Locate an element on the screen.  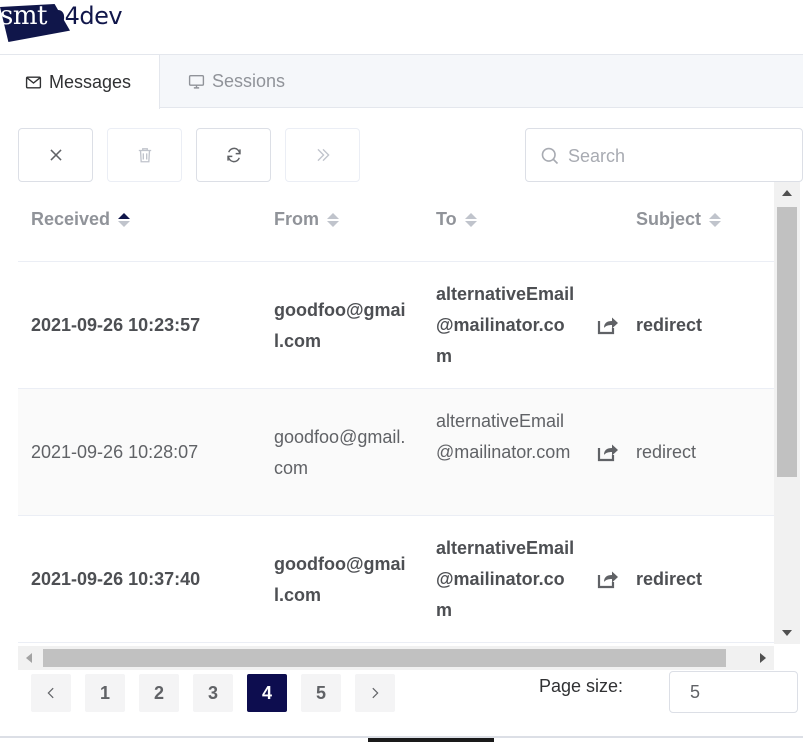
scroll-up-arrow-icon is located at coordinates (787, 193).